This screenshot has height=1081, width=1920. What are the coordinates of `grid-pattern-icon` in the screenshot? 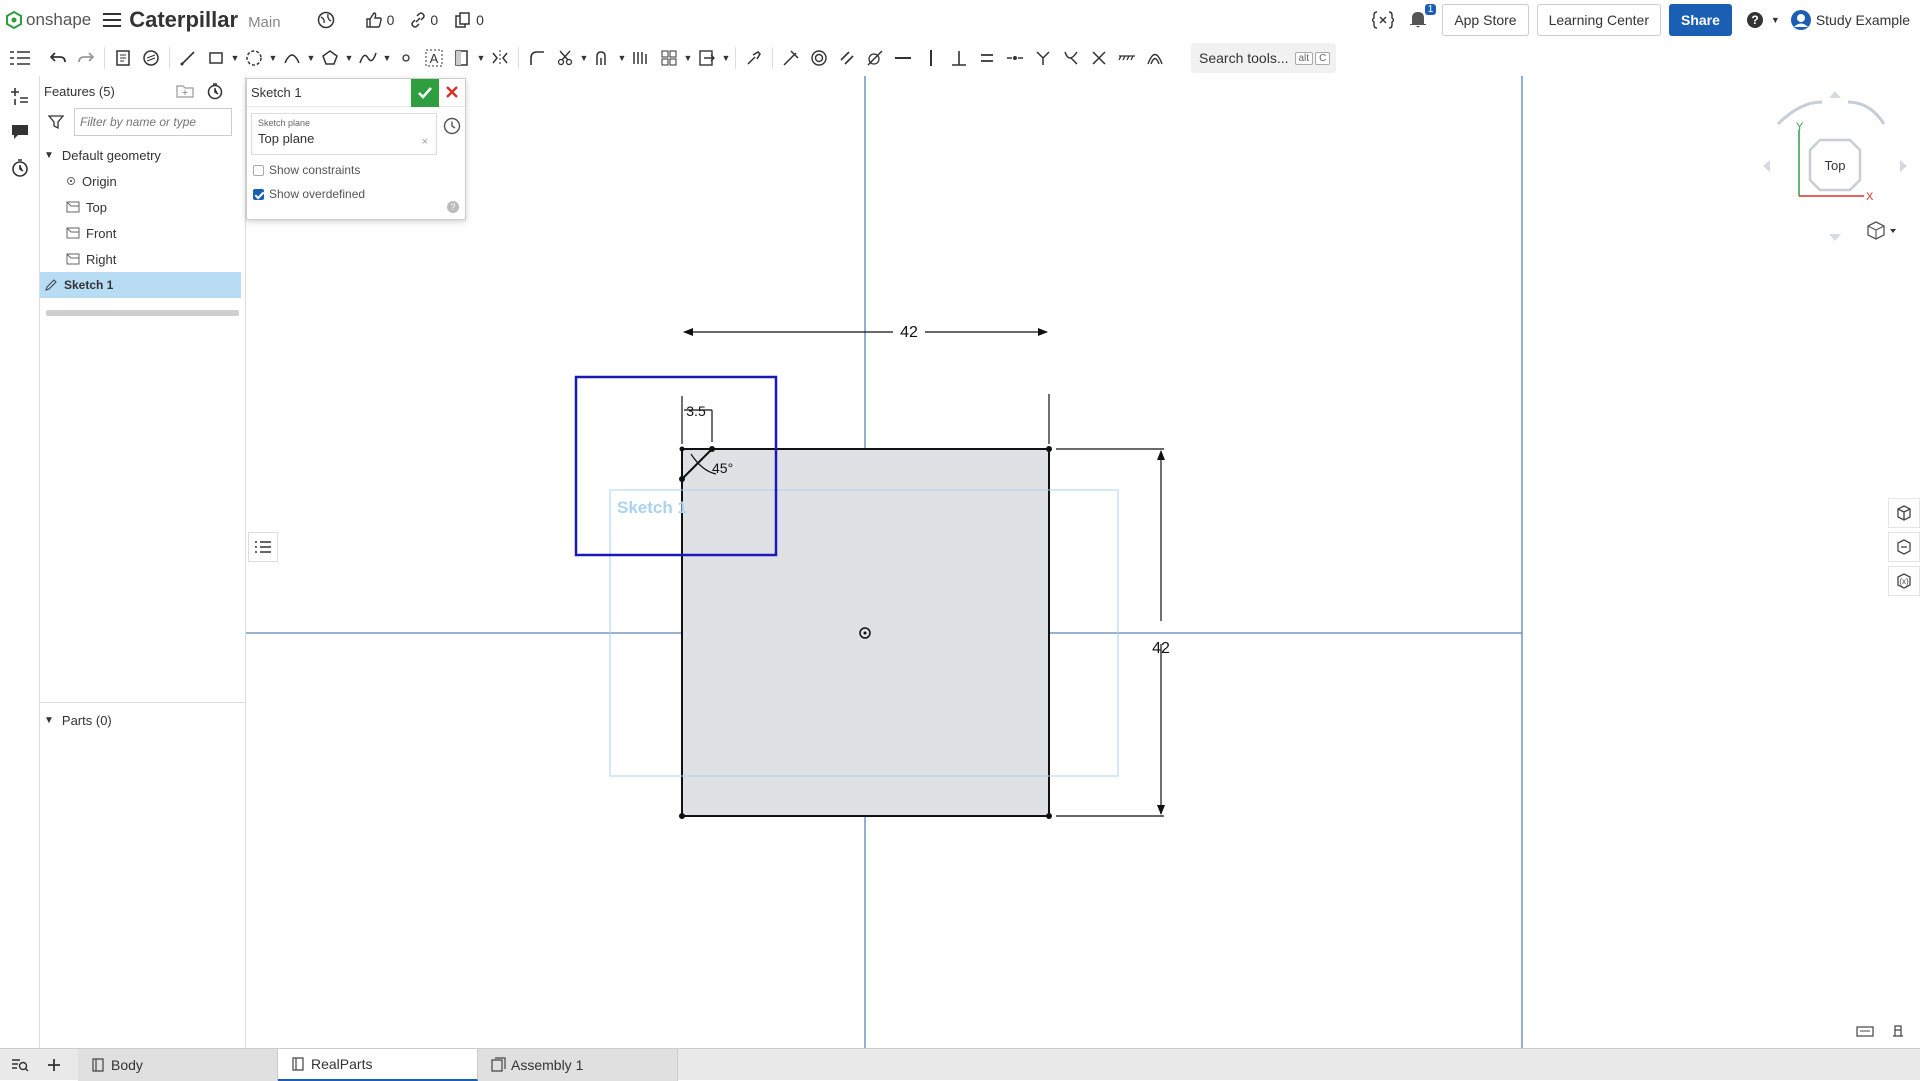 It's located at (669, 58).